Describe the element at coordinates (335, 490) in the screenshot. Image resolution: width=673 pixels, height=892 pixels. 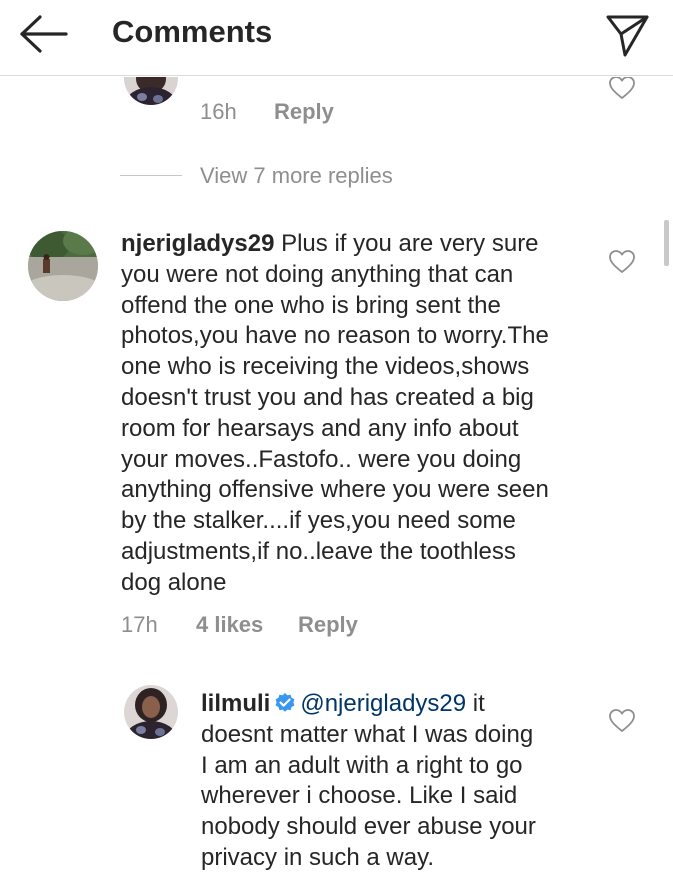
I see `comment-line: anything offensive where you were seen` at that location.